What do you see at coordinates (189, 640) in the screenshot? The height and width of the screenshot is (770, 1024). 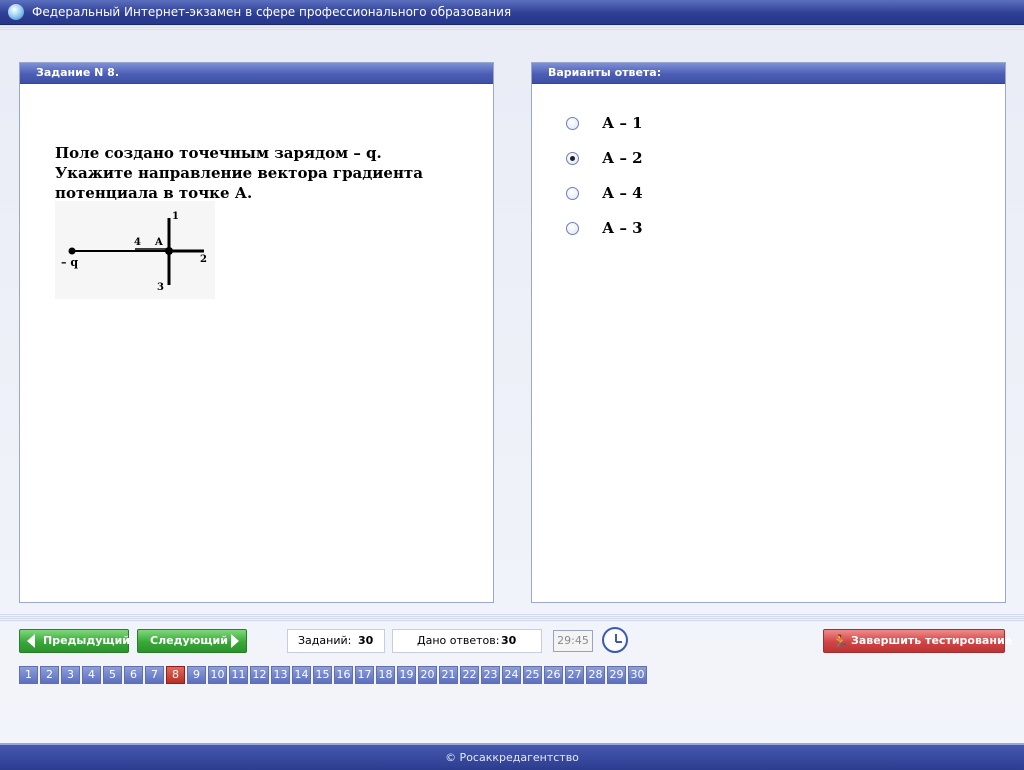 I see `next-label: Следующий` at bounding box center [189, 640].